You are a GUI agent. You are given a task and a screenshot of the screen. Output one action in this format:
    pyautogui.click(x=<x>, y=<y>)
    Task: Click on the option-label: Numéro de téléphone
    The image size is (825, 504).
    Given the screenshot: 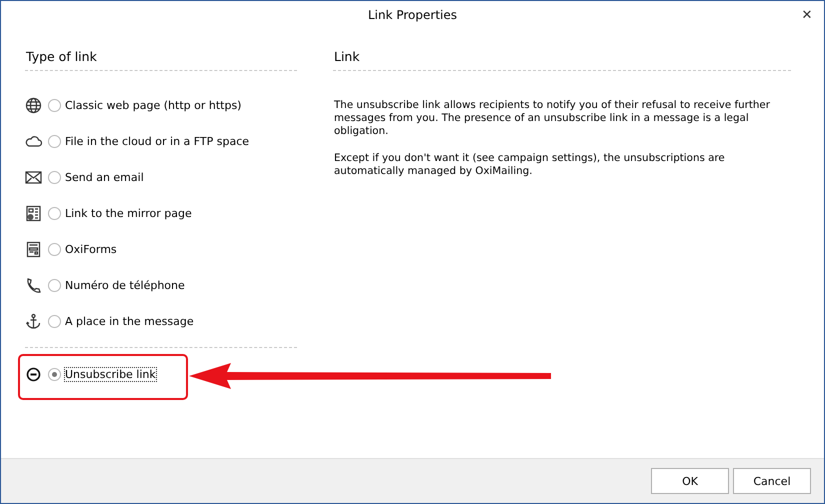 What is the action you would take?
    pyautogui.click(x=125, y=285)
    